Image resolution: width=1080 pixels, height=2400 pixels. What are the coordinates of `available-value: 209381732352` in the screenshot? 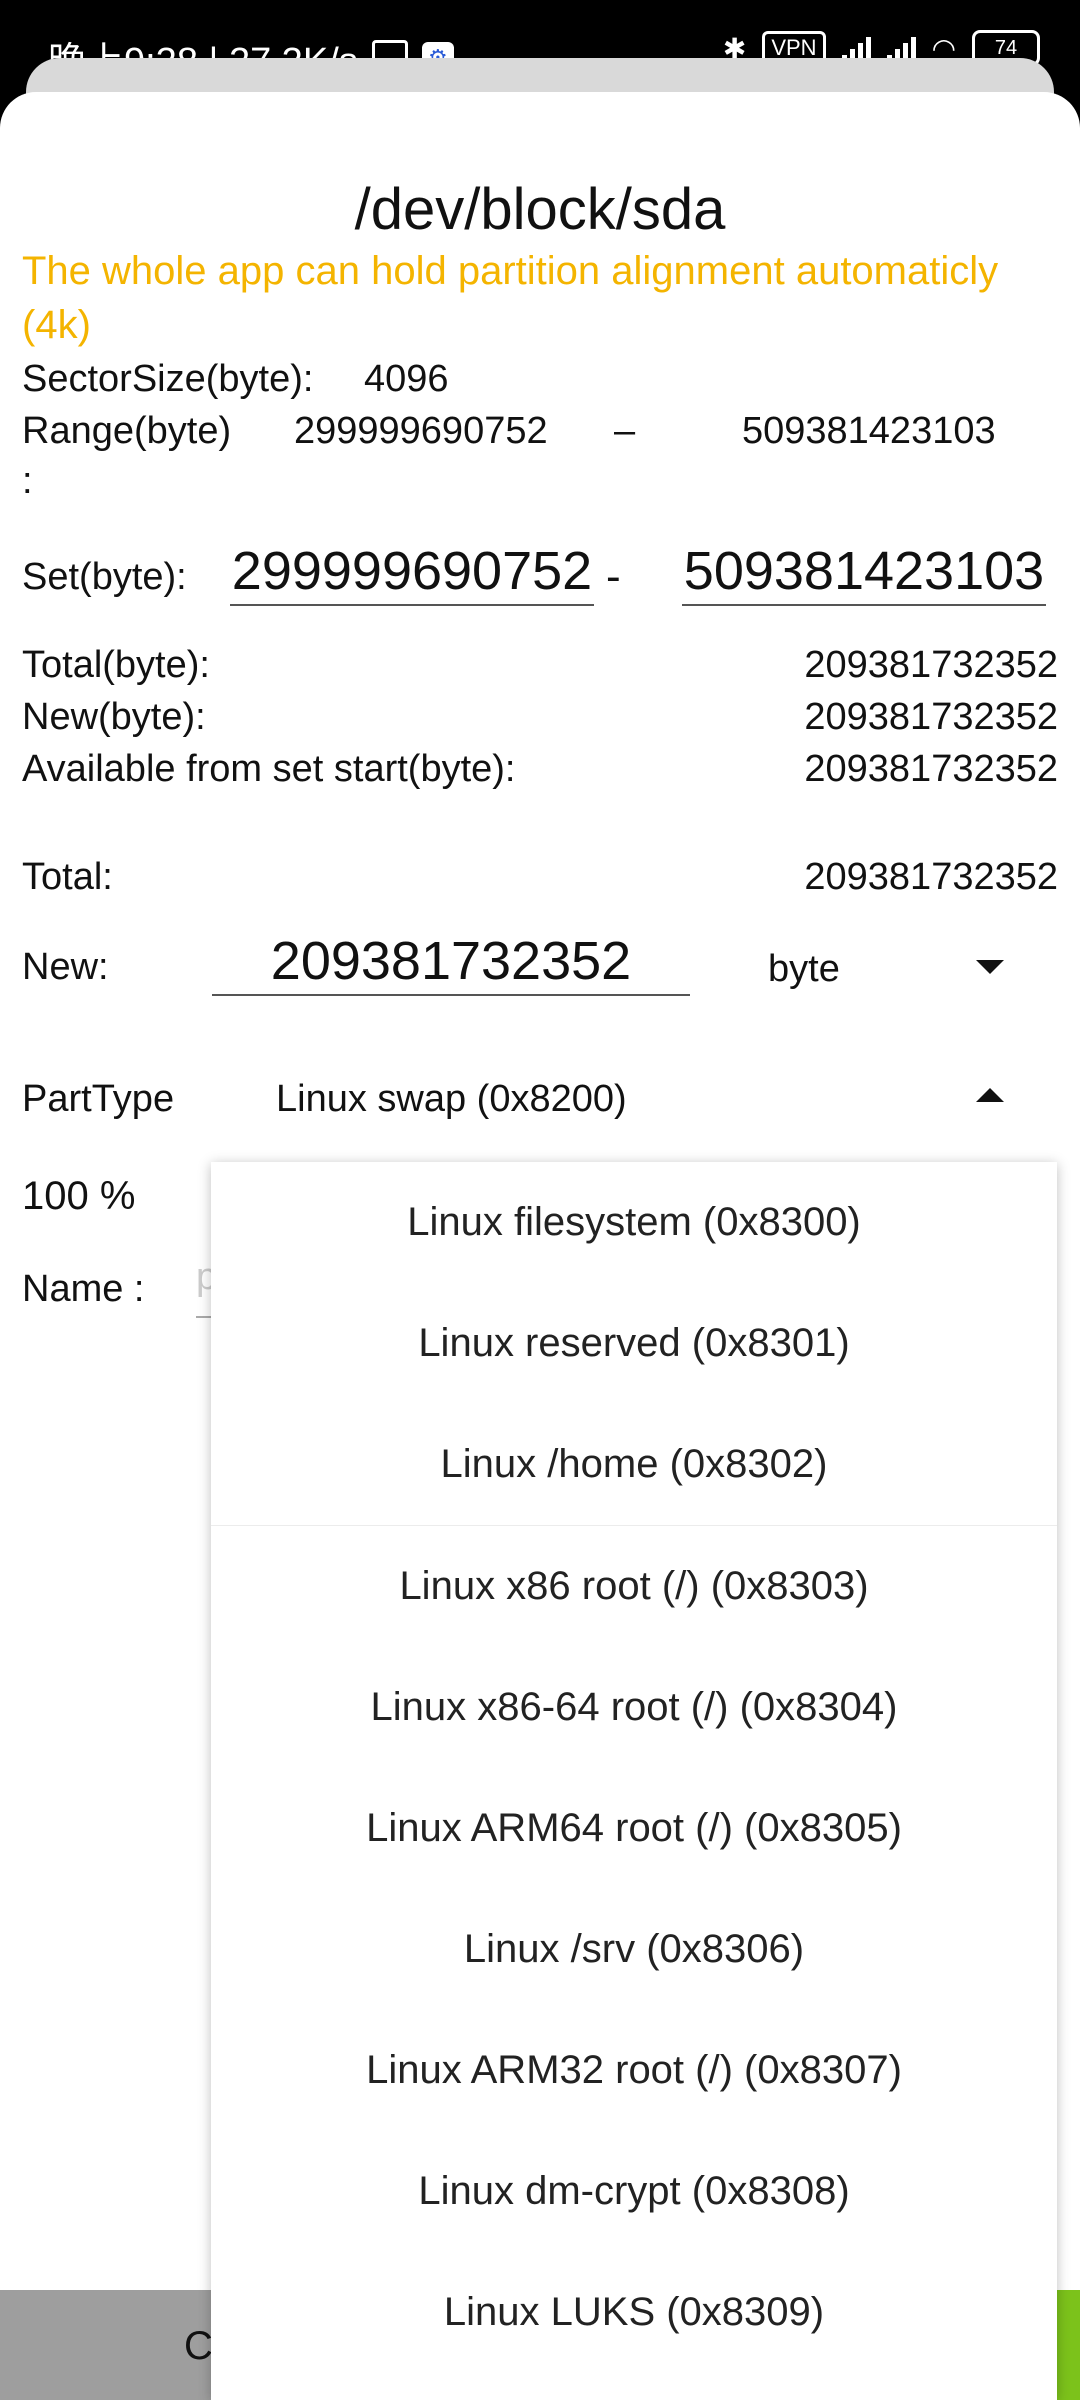 It's located at (931, 769).